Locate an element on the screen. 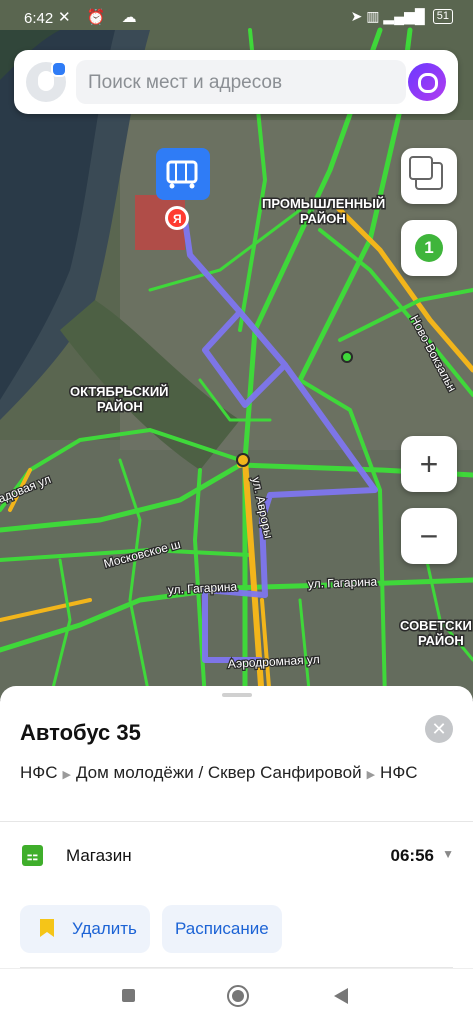 The height and width of the screenshot is (1025, 473). status-right-icons: ➤ ▥ ▂▄▆█ 51 is located at coordinates (402, 16).